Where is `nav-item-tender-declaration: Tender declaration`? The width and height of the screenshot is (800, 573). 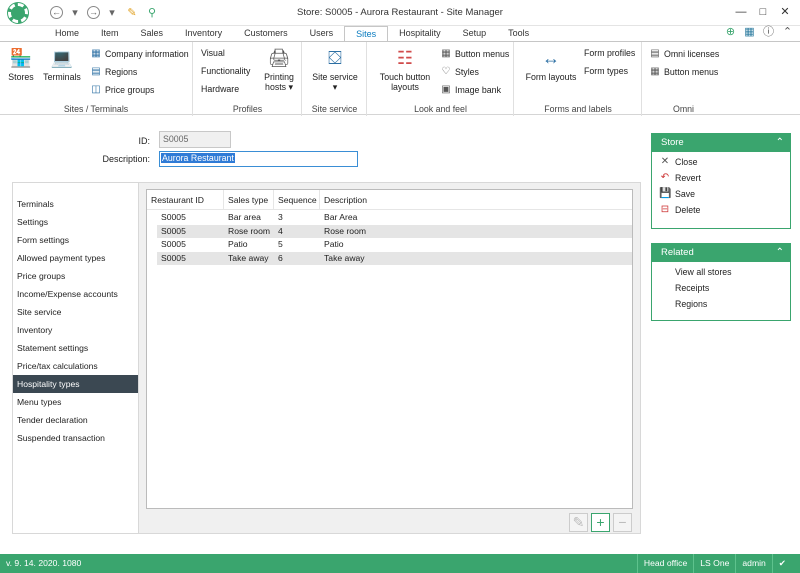
nav-item-tender-declaration: Tender declaration is located at coordinates (75, 420).